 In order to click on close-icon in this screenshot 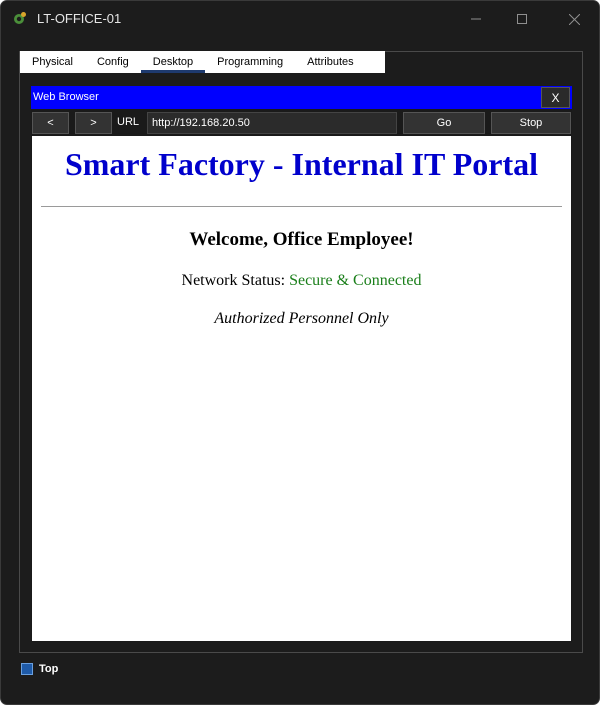, I will do `click(574, 19)`.